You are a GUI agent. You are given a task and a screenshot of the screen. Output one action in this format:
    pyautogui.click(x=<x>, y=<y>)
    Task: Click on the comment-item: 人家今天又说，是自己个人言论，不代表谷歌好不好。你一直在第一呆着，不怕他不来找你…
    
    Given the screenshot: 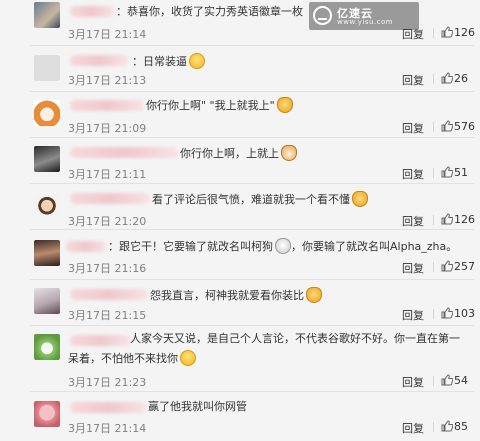 What is the action you would take?
    pyautogui.click(x=240, y=359)
    